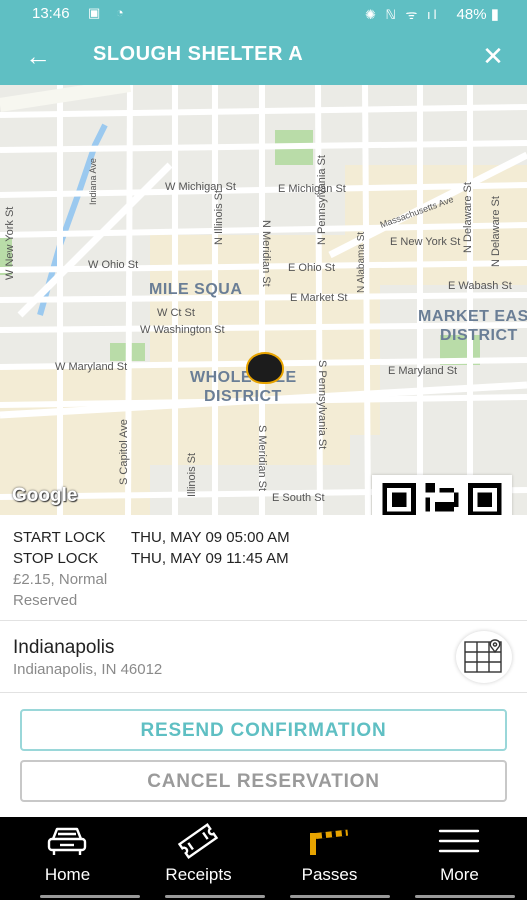  What do you see at coordinates (484, 657) in the screenshot?
I see `map-pin-icon` at bounding box center [484, 657].